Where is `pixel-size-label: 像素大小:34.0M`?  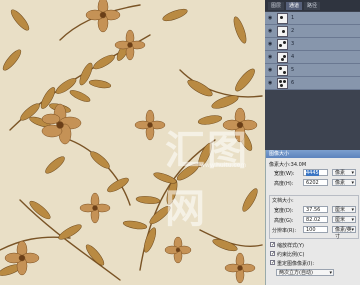 pixel-size-label: 像素大小:34.0M is located at coordinates (288, 165).